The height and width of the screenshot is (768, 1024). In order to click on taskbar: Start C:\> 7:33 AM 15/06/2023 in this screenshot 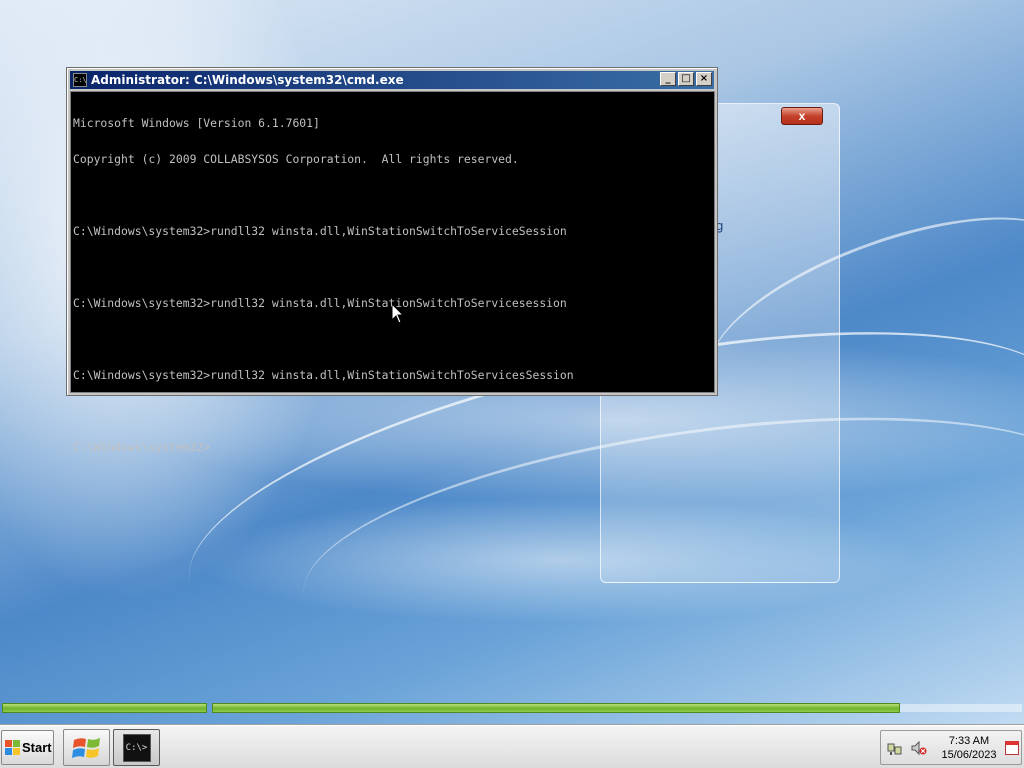, I will do `click(512, 746)`.